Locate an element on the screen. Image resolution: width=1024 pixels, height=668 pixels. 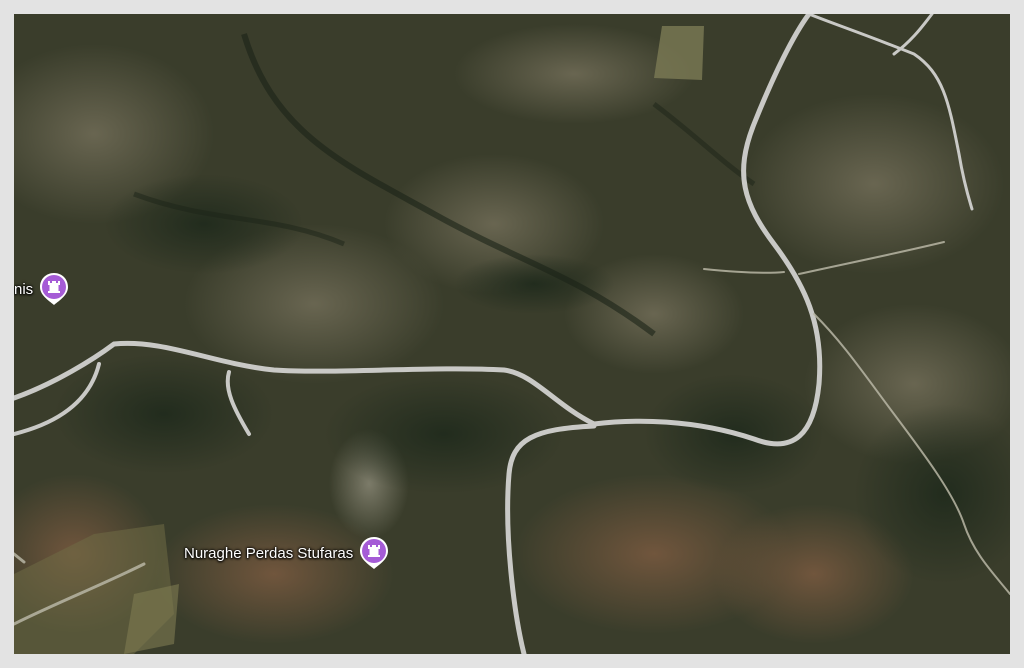
poi-label: nis is located at coordinates (24, 289).